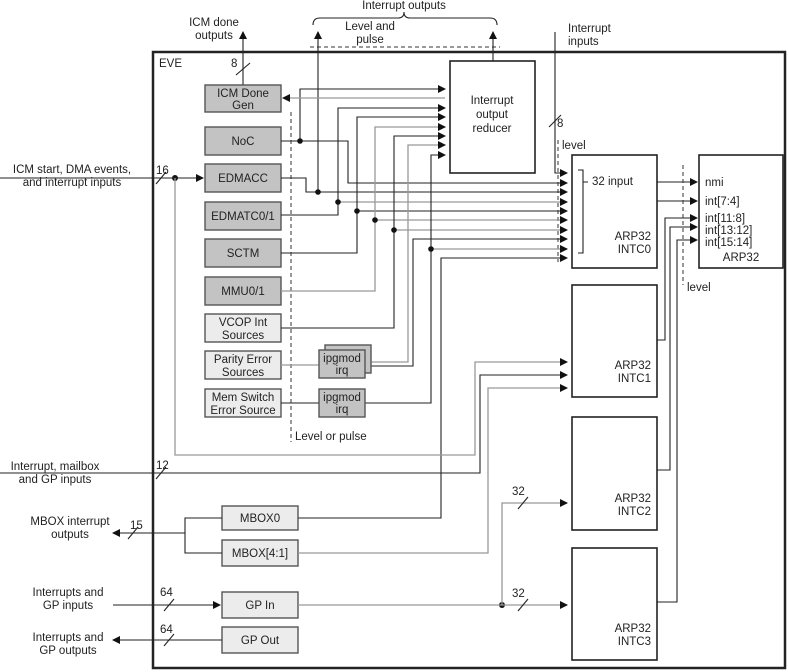  I want to click on bus-width-interrupt-inputs: 8, so click(560, 124).